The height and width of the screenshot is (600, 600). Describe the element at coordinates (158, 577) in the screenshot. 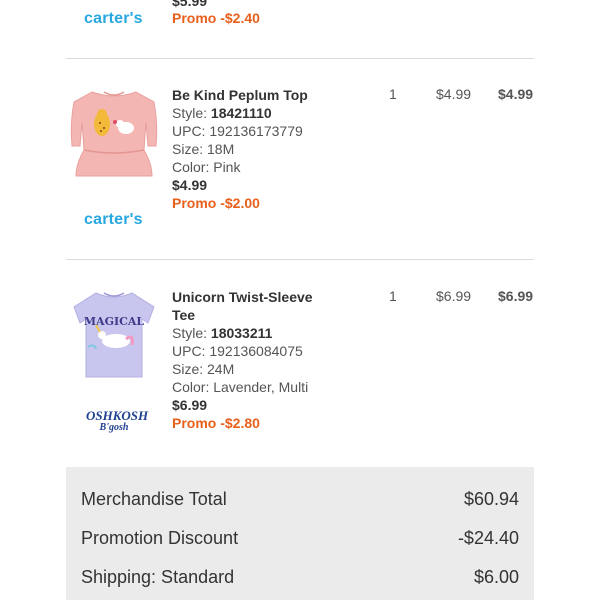

I see `shipping-label: Shipping: Standard` at that location.